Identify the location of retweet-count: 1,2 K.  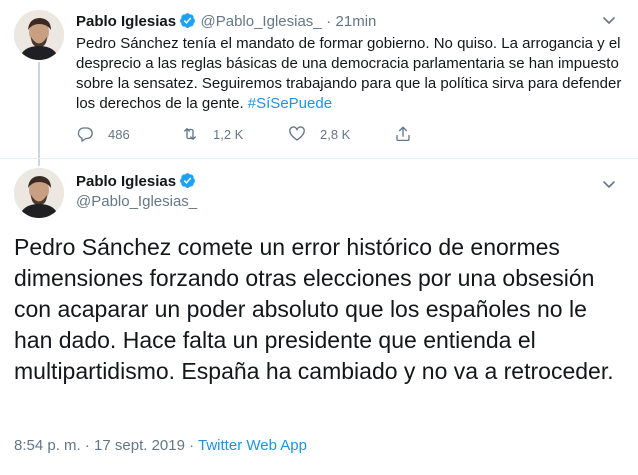
(228, 134).